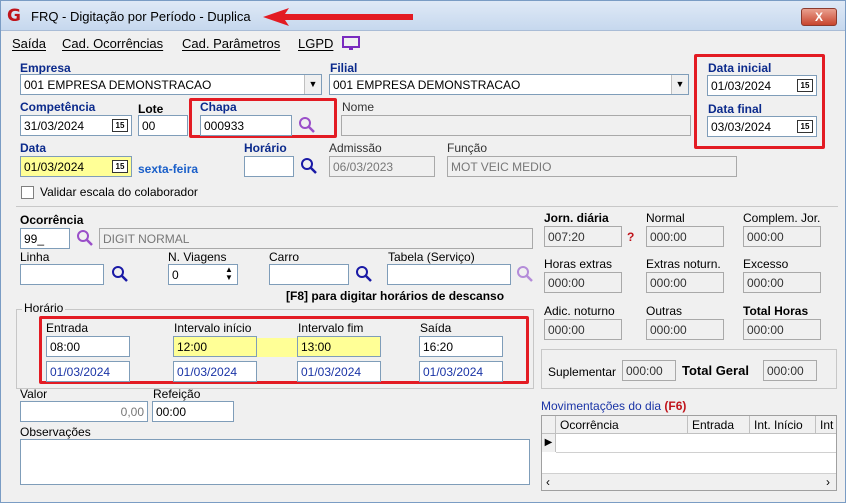 This screenshot has height=503, width=846. I want to click on chevron-left-icon: ‹, so click(548, 482).